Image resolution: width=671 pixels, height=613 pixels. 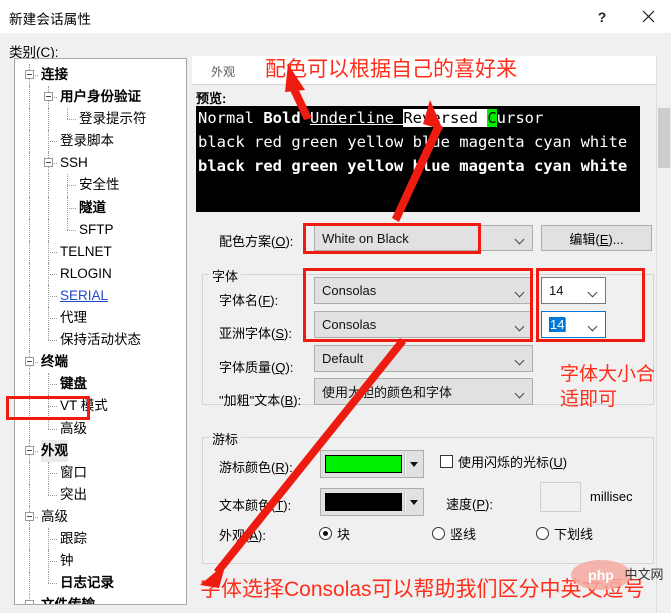 What do you see at coordinates (566, 324) in the screenshot?
I see `text-caret` at bounding box center [566, 324].